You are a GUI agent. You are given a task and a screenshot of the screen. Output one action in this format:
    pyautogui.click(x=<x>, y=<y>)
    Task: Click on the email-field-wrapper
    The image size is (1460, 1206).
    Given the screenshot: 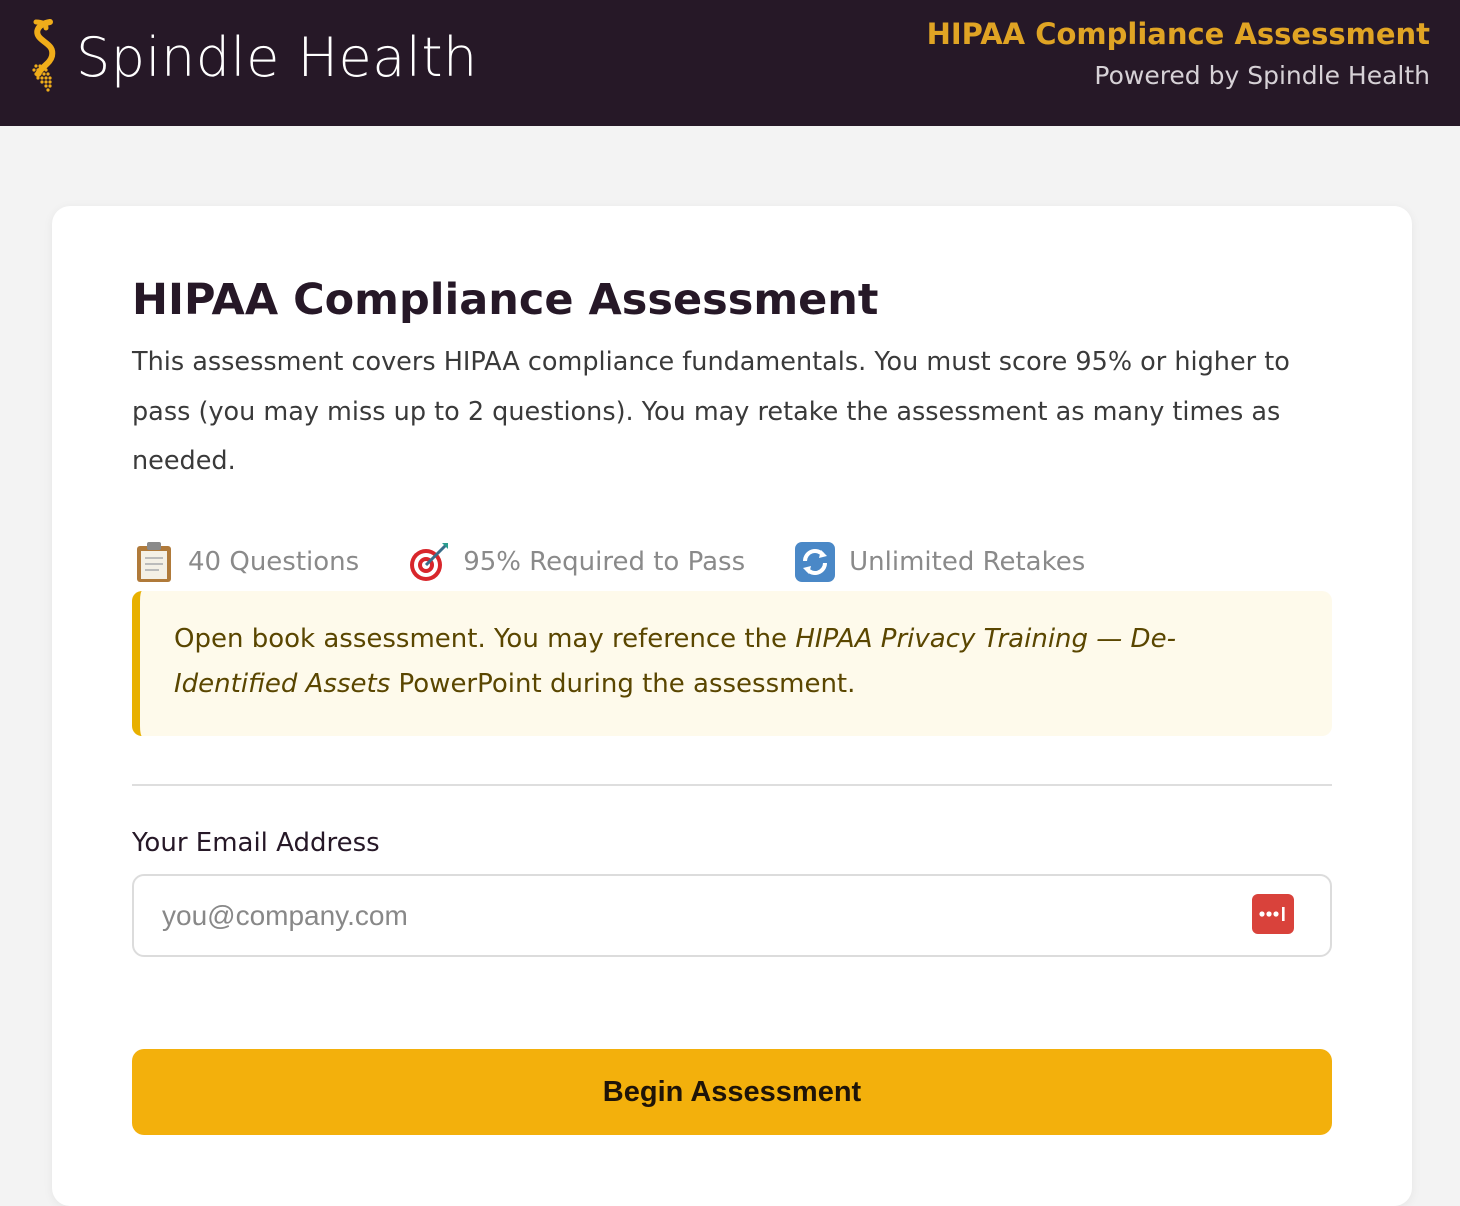 What is the action you would take?
    pyautogui.click(x=732, y=915)
    